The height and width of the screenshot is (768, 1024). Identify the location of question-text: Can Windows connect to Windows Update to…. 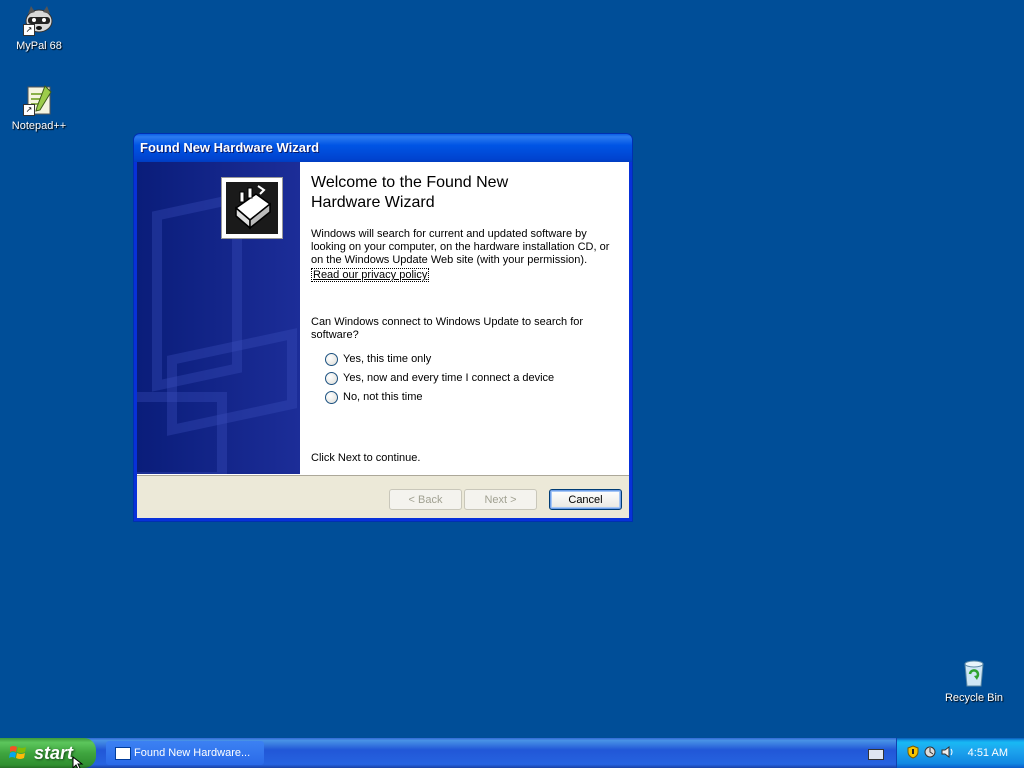
(447, 328).